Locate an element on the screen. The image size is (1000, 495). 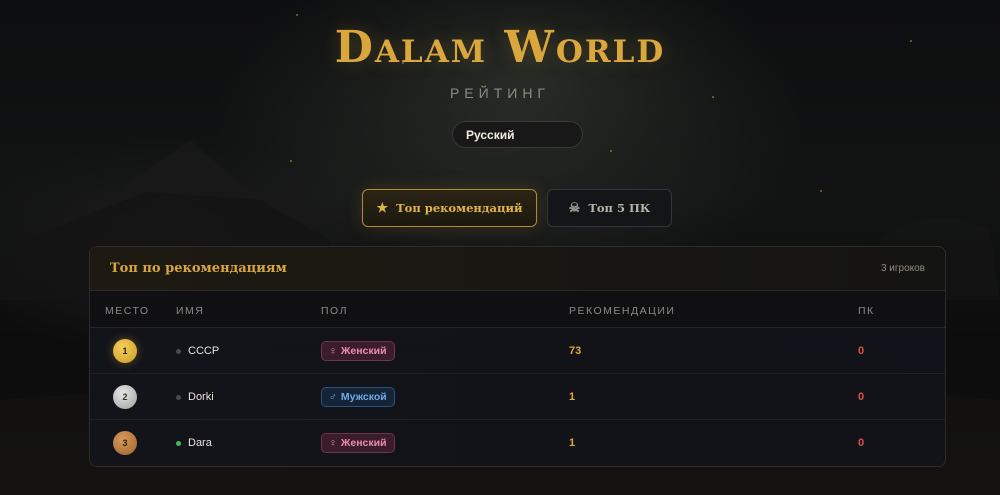
column-header-name: ИМЯ is located at coordinates (190, 311).